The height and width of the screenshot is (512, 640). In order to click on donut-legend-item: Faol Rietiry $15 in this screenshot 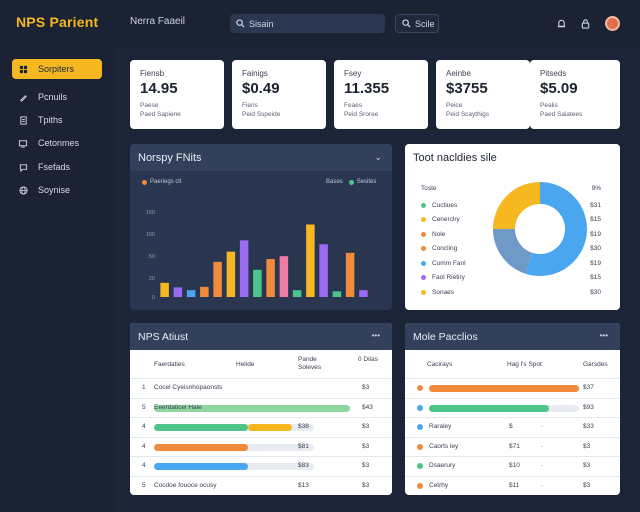, I will do `click(516, 278)`.